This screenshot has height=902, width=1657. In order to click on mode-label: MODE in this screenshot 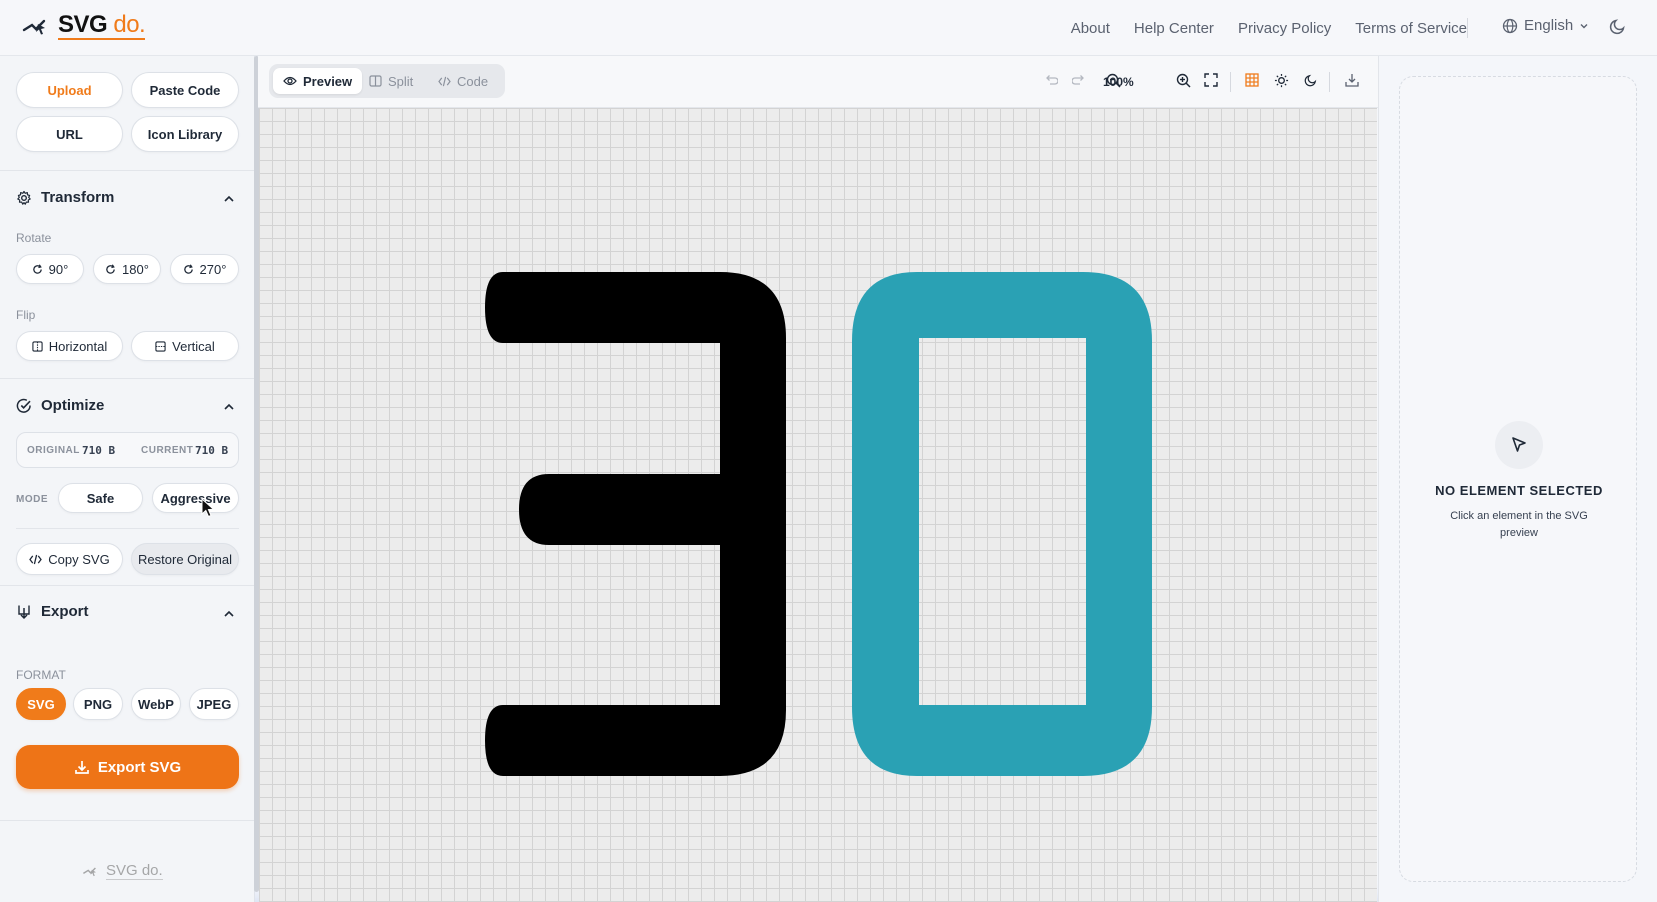, I will do `click(32, 499)`.